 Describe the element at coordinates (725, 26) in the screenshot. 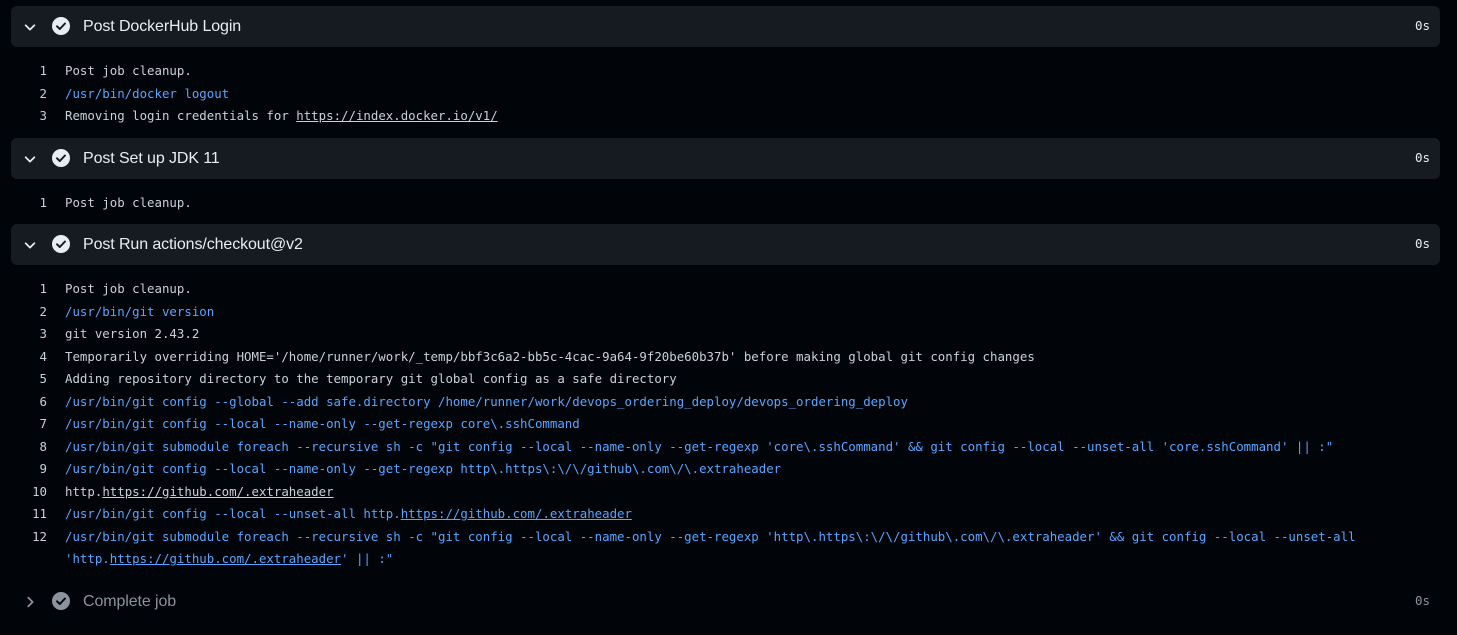

I see `step-header-post-dockerhub-login: Post DockerHub Login 0s` at that location.